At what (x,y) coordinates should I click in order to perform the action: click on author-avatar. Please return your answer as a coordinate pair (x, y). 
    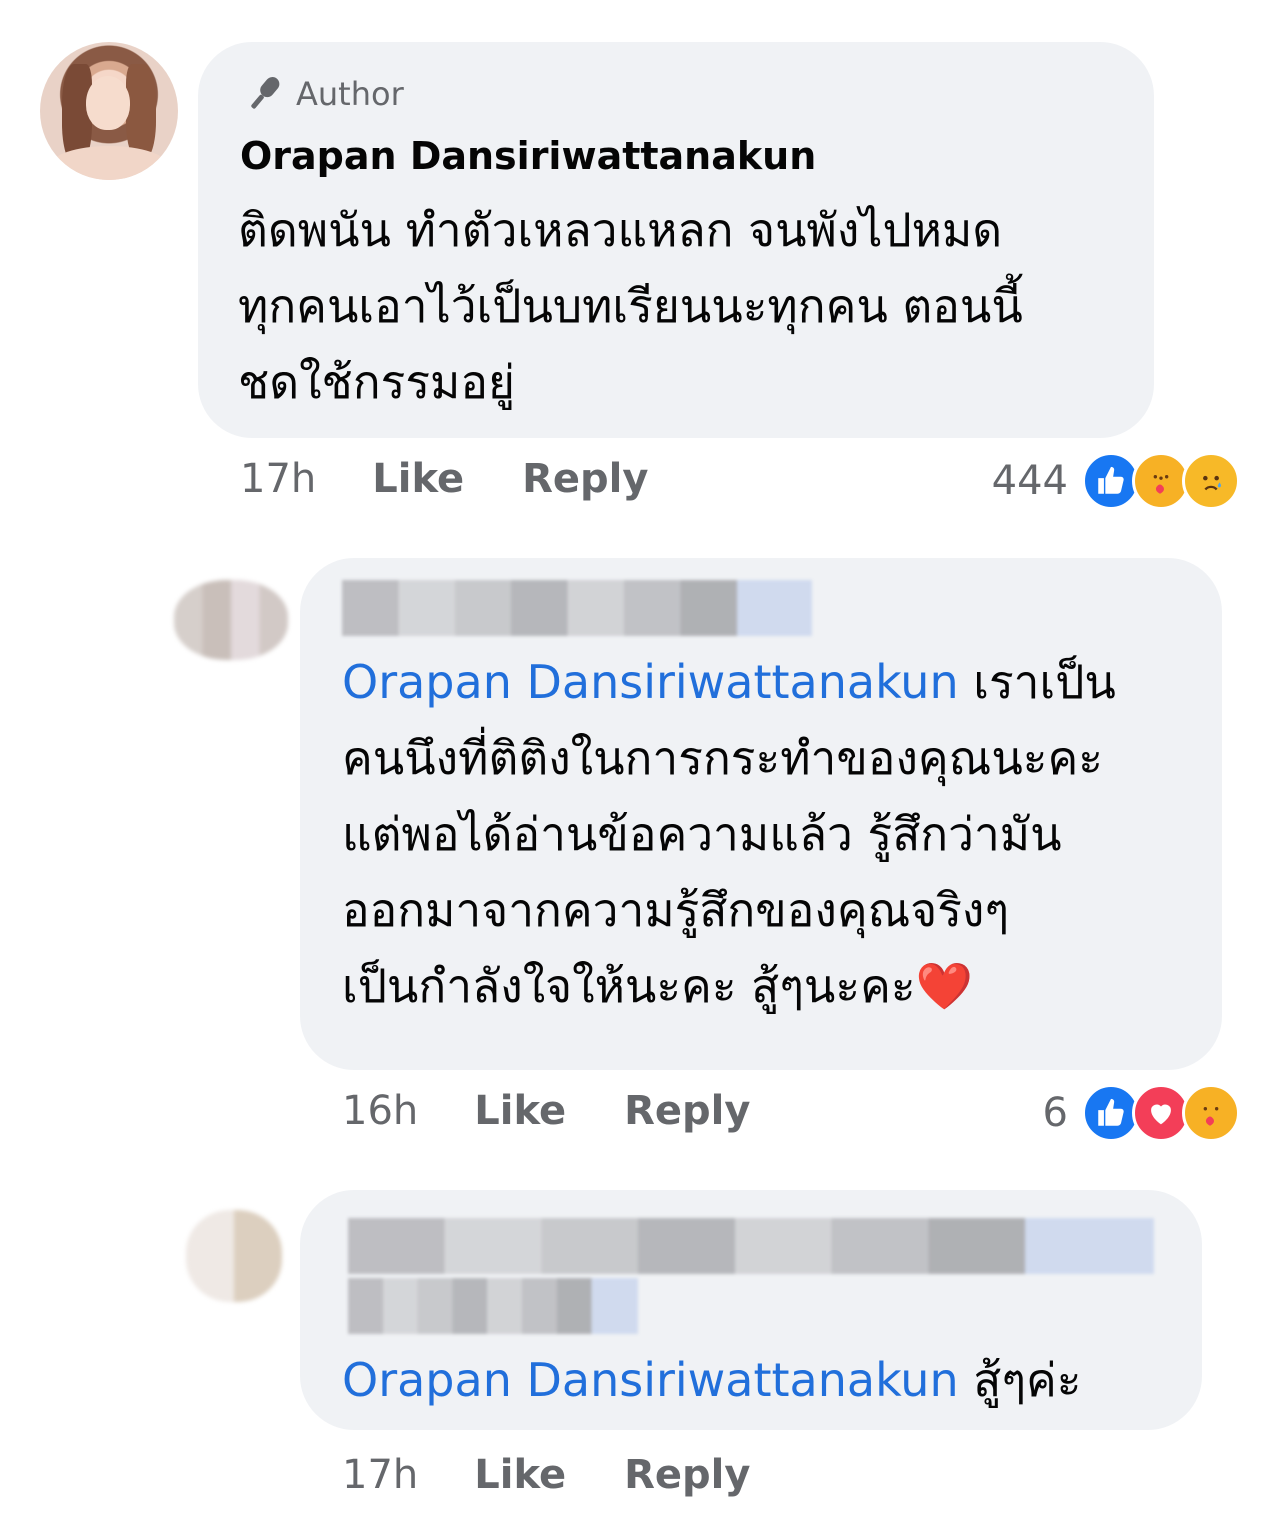
    Looking at the image, I should click on (109, 111).